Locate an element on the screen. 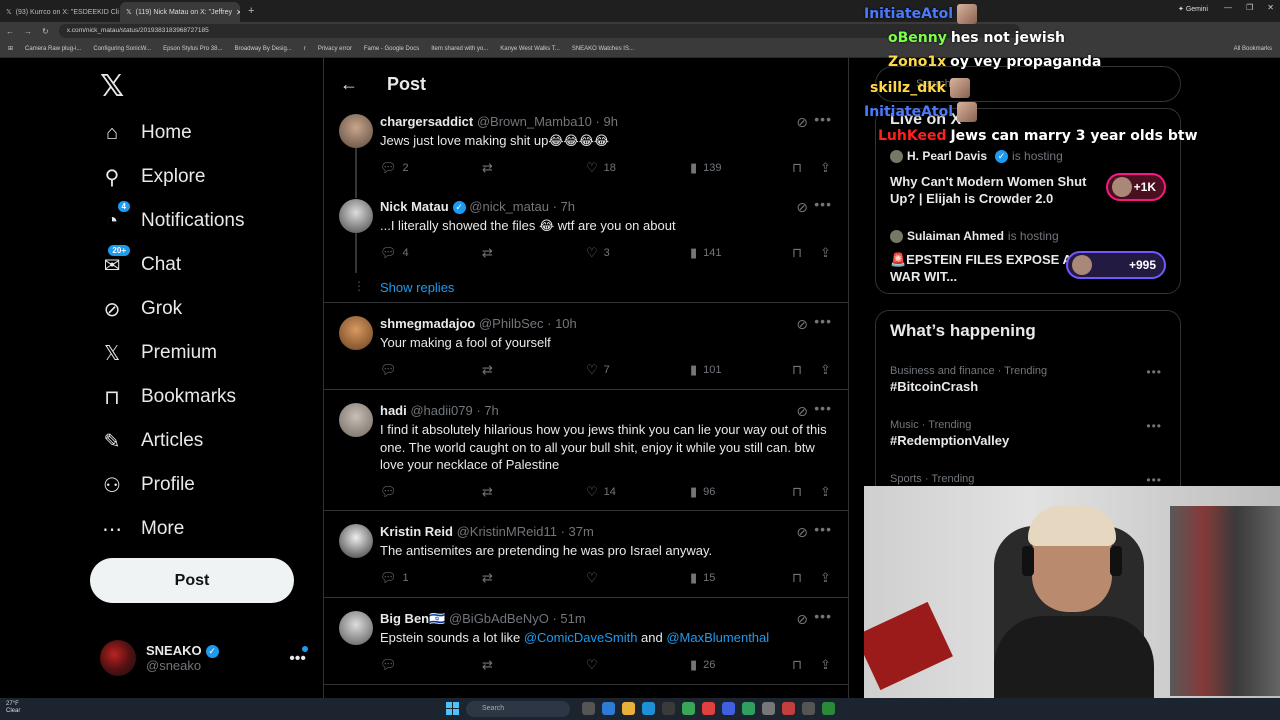 Image resolution: width=1280 pixels, height=720 pixels. show-replies-link: Show replies is located at coordinates (417, 287).